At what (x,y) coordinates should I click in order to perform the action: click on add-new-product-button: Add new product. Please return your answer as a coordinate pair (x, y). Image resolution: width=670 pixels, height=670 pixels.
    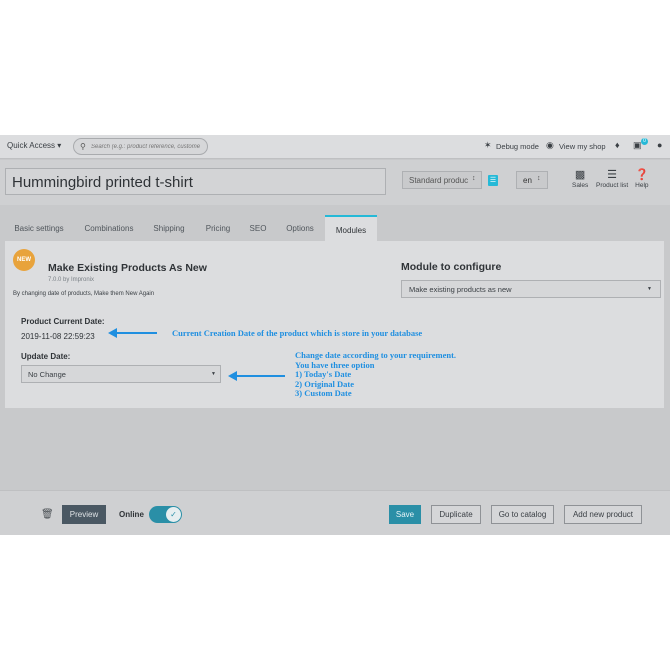
    Looking at the image, I should click on (603, 514).